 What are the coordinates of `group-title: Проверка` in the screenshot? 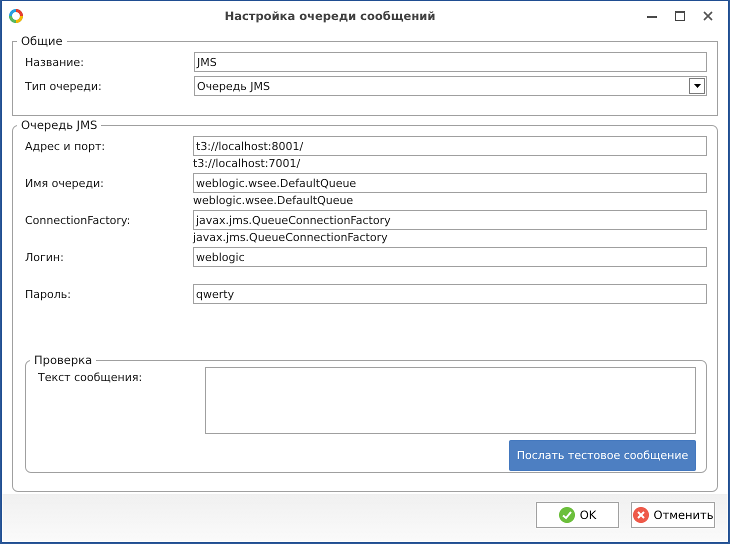 It's located at (63, 360).